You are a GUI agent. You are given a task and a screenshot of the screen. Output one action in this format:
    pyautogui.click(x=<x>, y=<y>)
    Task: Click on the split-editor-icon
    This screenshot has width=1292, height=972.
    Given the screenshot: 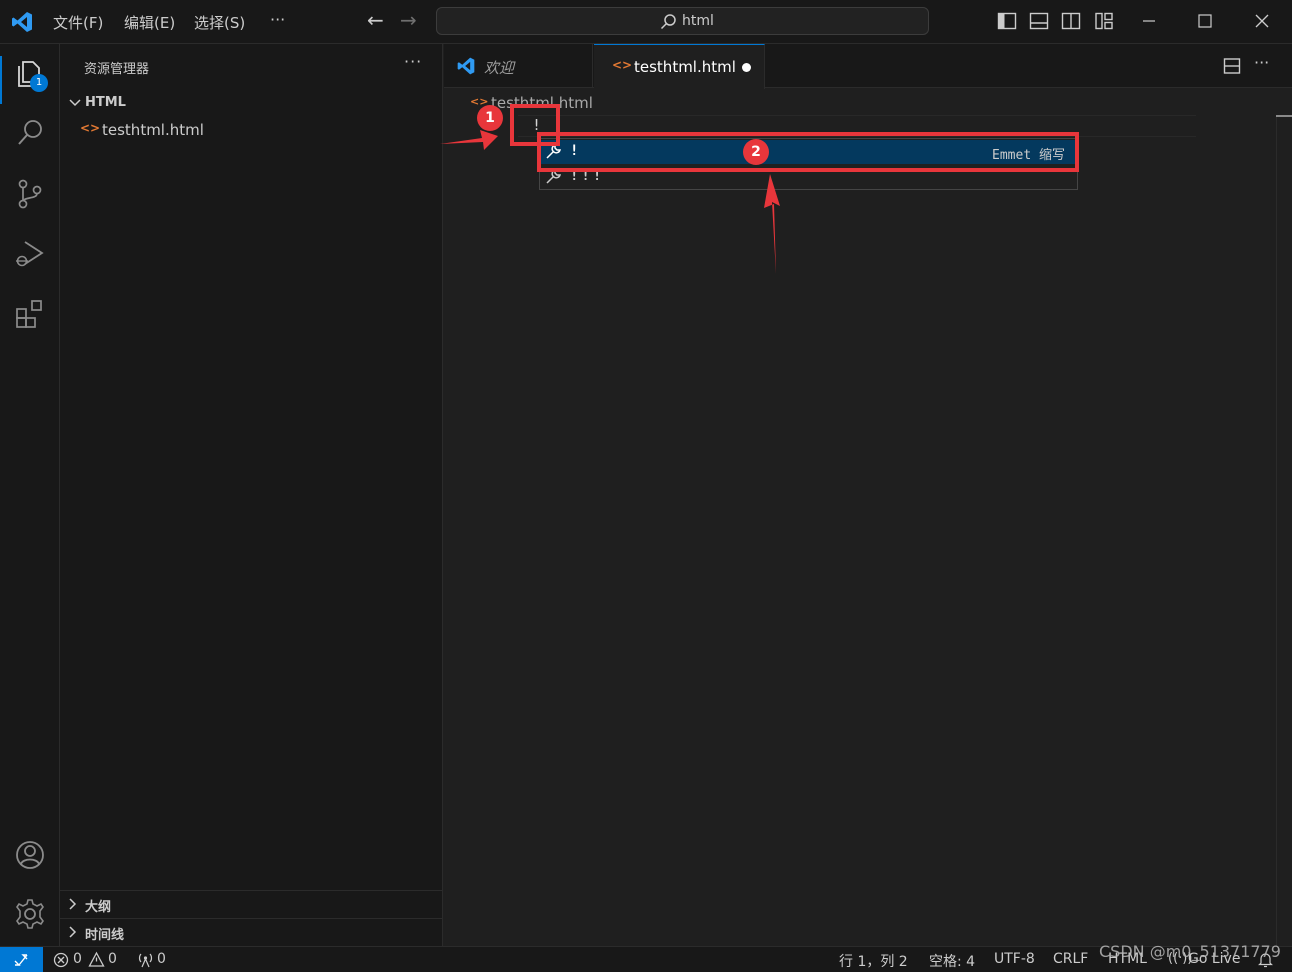 What is the action you would take?
    pyautogui.click(x=1232, y=66)
    